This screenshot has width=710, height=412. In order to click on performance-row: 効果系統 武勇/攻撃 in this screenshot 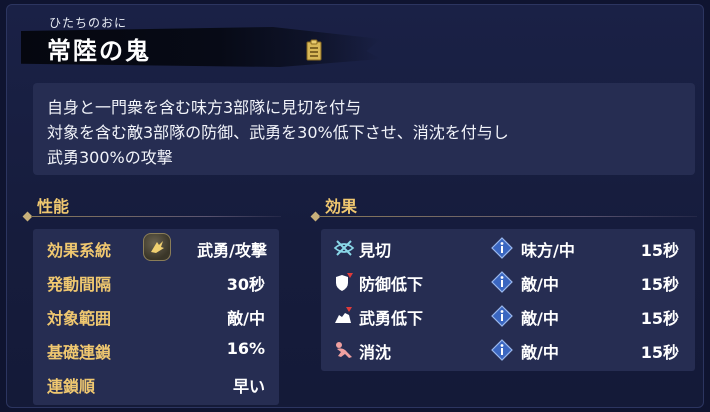, I will do `click(156, 248)`.